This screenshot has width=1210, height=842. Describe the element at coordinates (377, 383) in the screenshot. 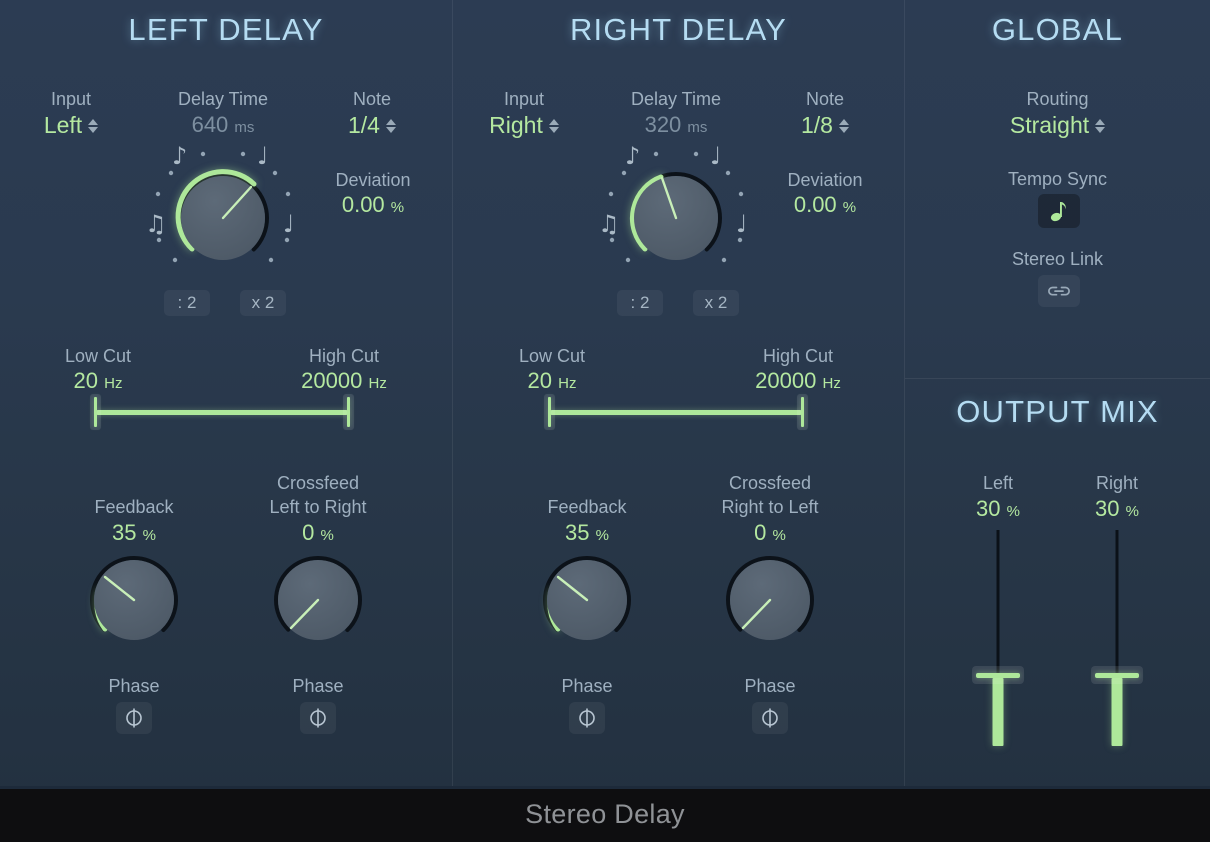

I see `left-highcut-unit: Hz` at that location.